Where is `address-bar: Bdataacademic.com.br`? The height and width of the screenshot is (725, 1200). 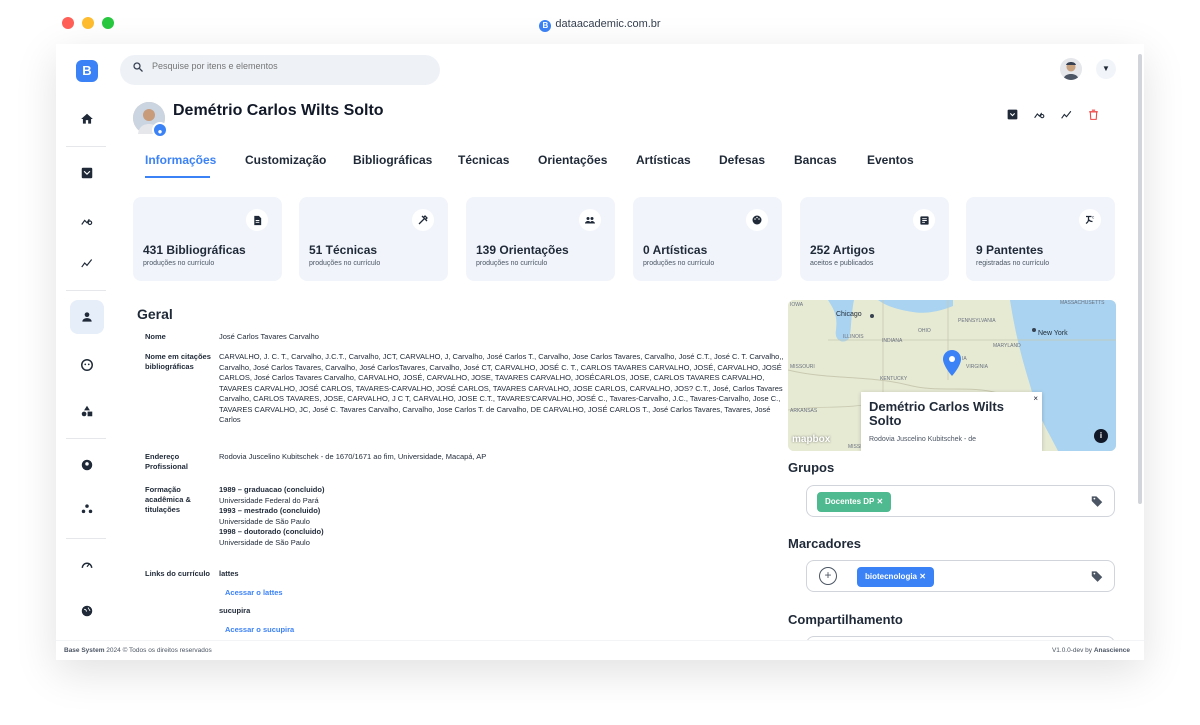
address-bar: Bdataacademic.com.br is located at coordinates (600, 25).